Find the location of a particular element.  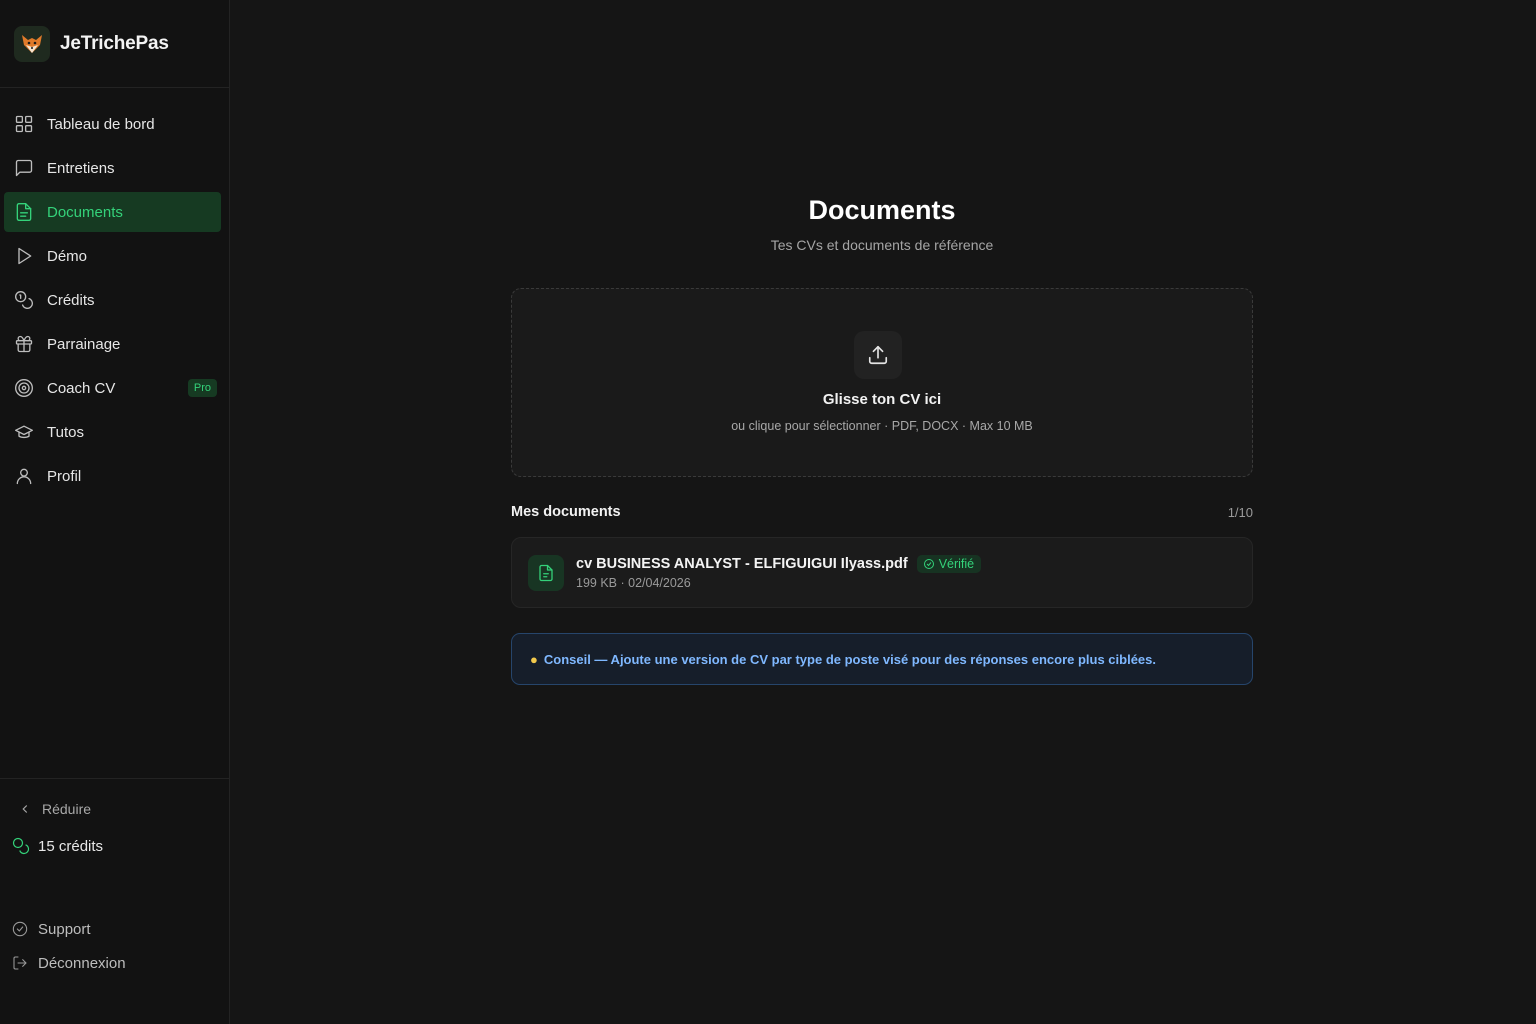

sidebar-item-coach-cv: Coach CV Pro is located at coordinates (112, 388).